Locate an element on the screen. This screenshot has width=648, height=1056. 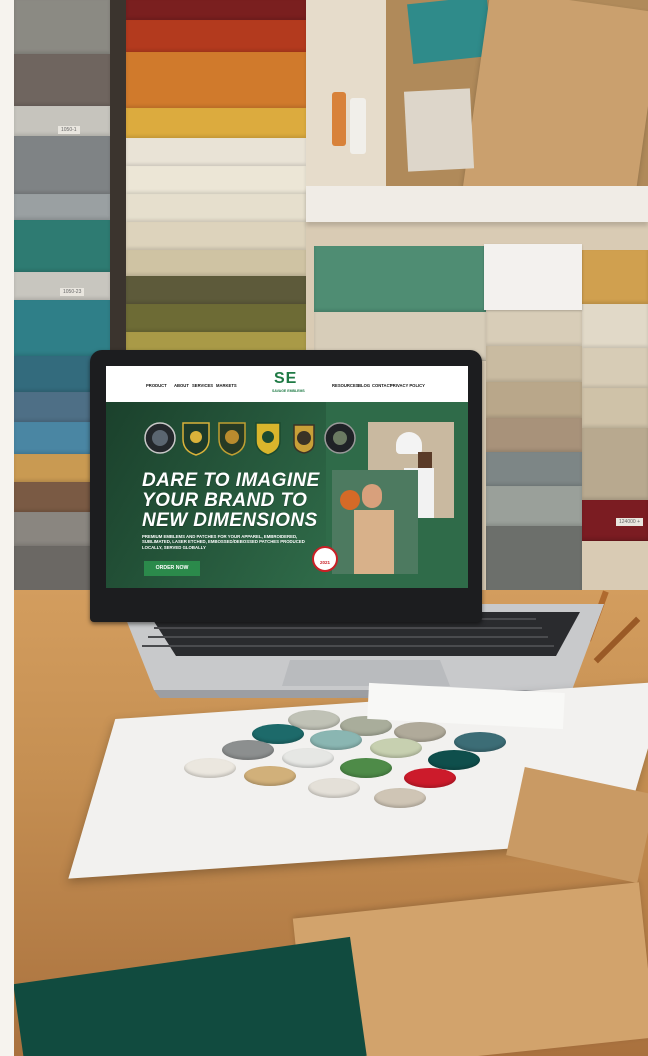
basketball-icon is located at coordinates (350, 500).